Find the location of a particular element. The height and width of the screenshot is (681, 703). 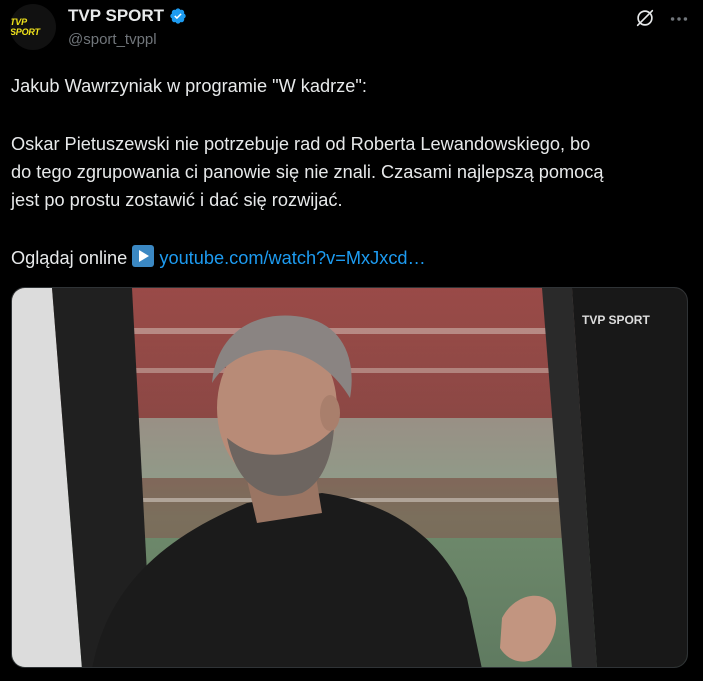

avatar-logo-text: TVP SPORT is located at coordinates (25, 27).